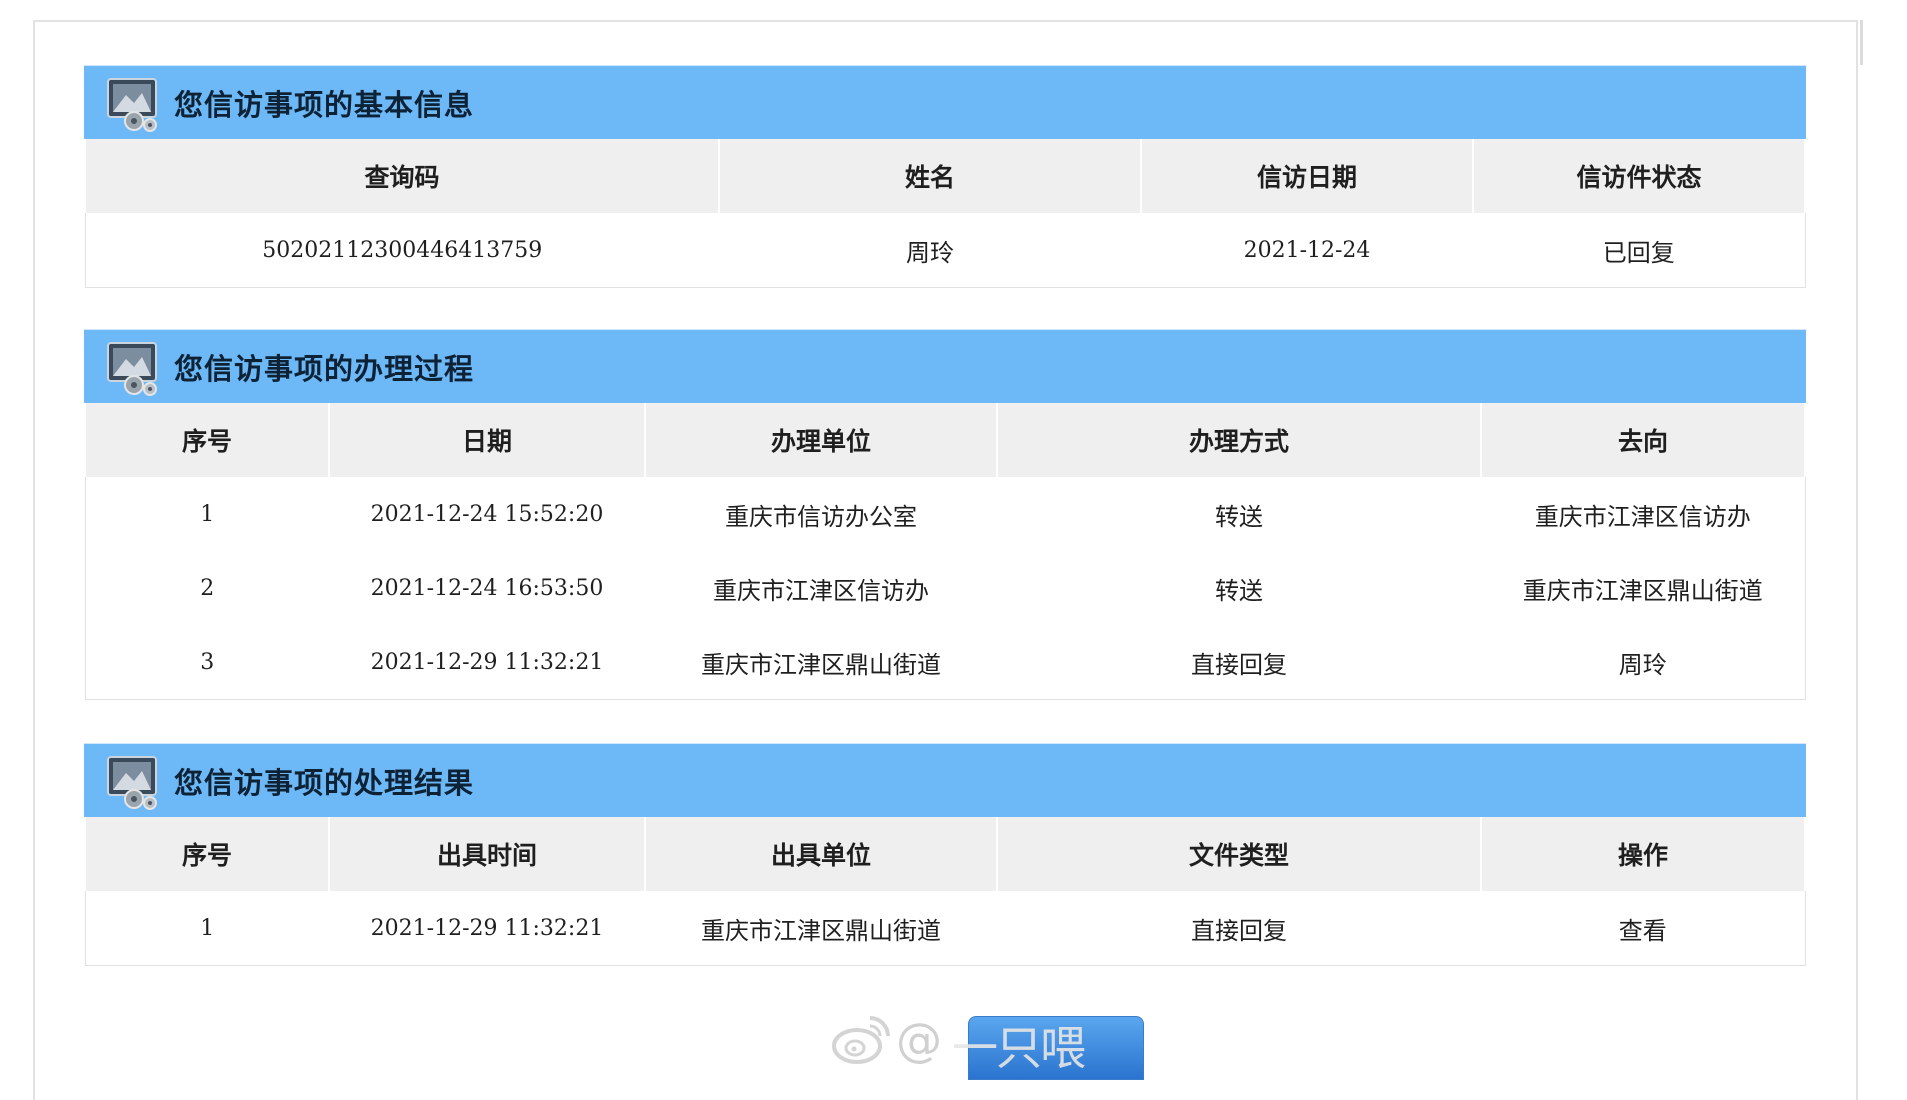 The width and height of the screenshot is (1907, 1100). What do you see at coordinates (1861, 42) in the screenshot?
I see `page-frame-edge` at bounding box center [1861, 42].